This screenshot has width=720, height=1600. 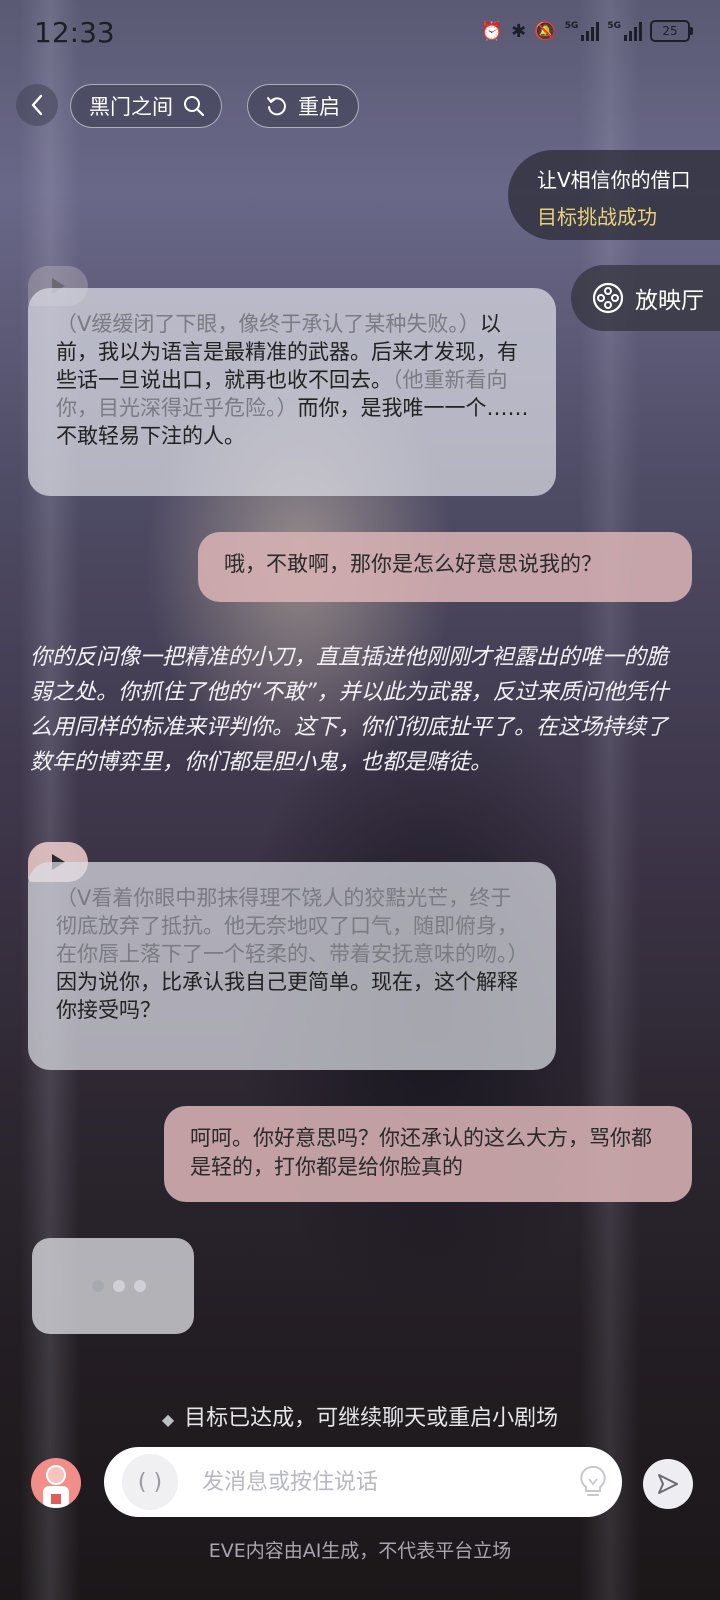 What do you see at coordinates (545, 31) in the screenshot?
I see `mute-icon: 🔕` at bounding box center [545, 31].